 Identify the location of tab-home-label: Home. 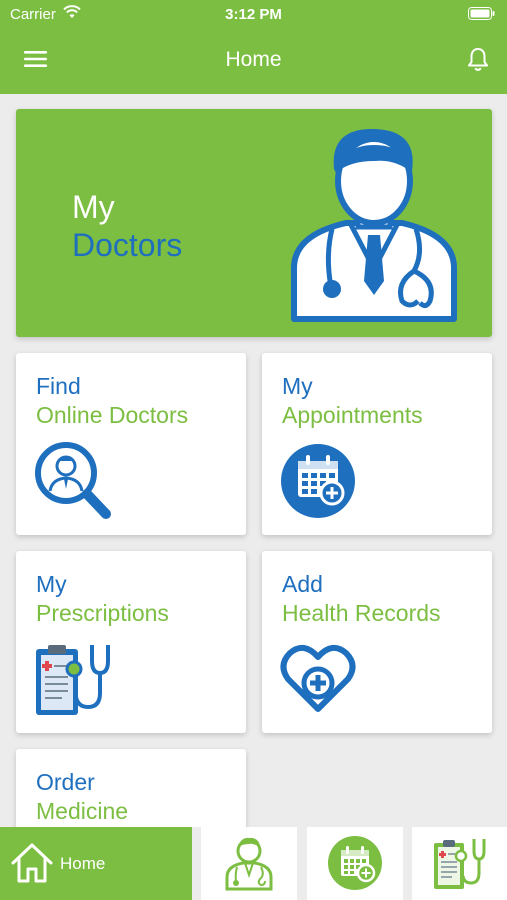
(83, 863).